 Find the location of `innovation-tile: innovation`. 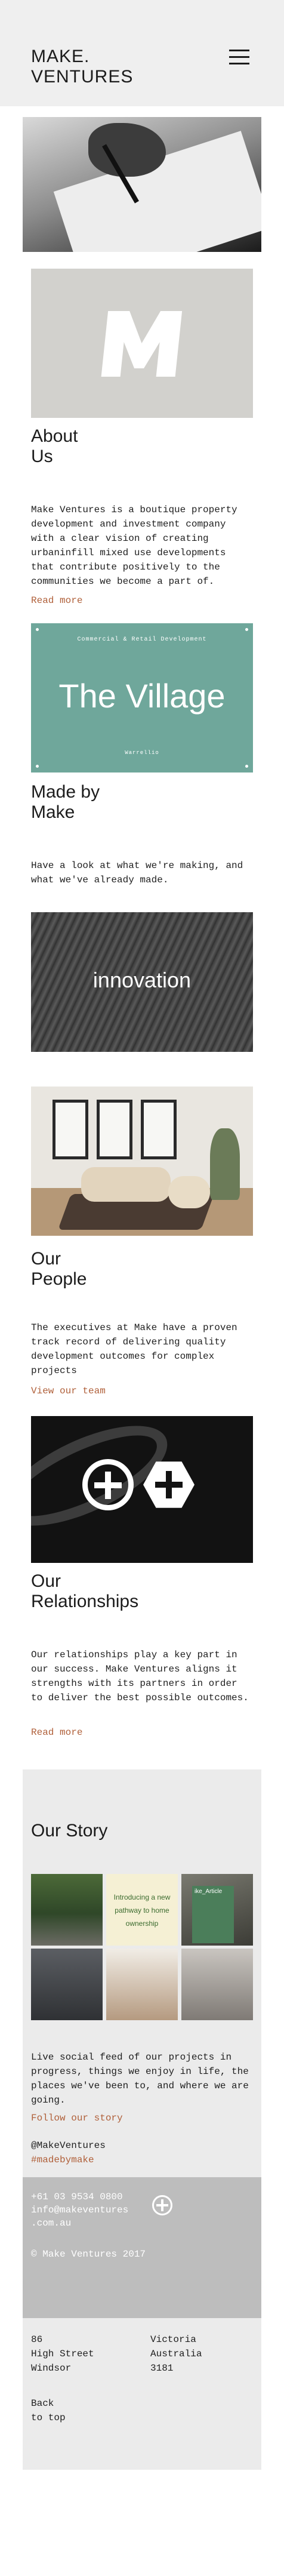

innovation-tile: innovation is located at coordinates (142, 982).